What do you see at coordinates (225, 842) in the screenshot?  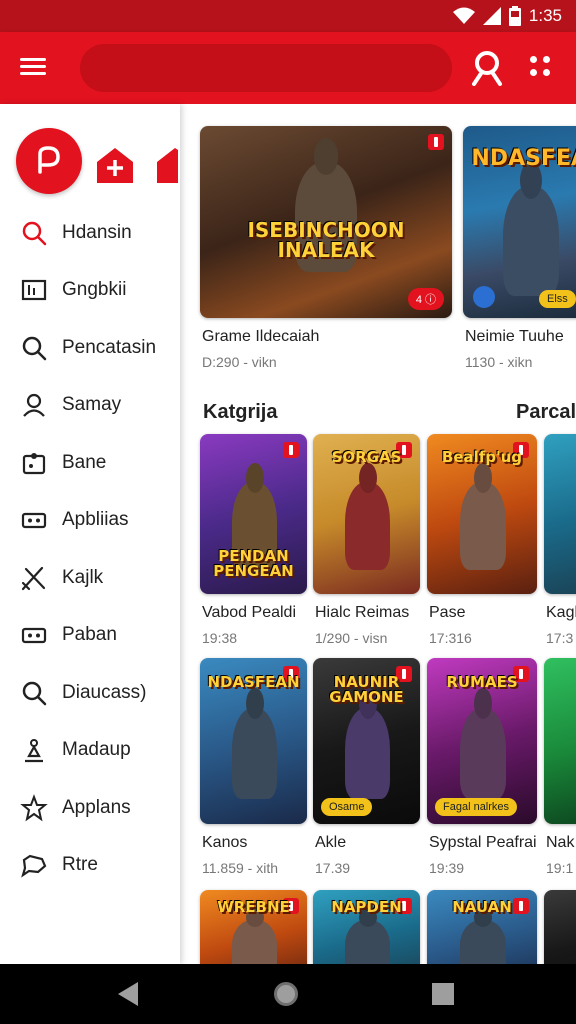 I see `game-name: Kanos` at bounding box center [225, 842].